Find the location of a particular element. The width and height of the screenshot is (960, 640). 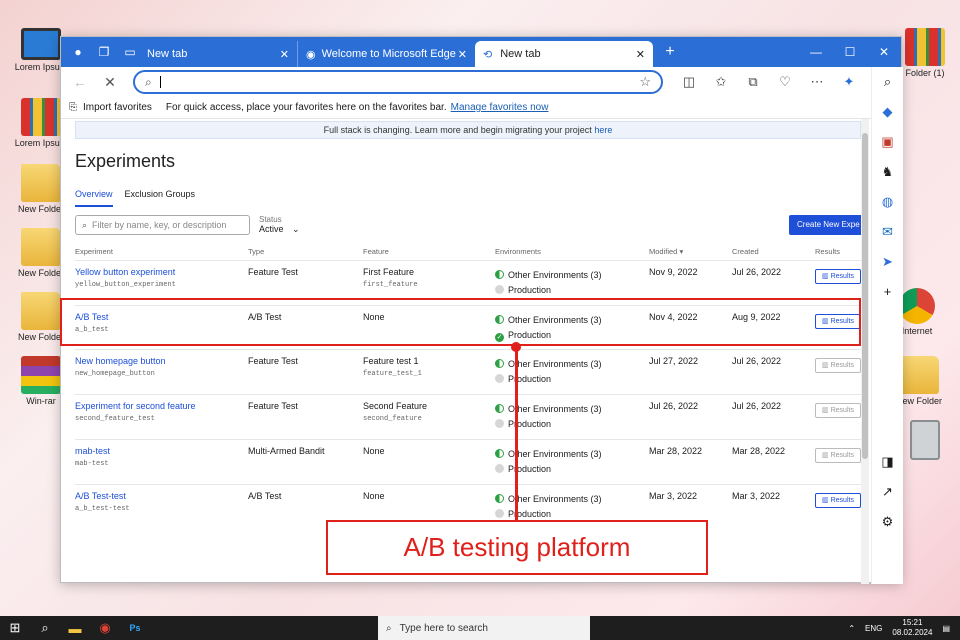

new-tab-icon: + is located at coordinates (670, 52).